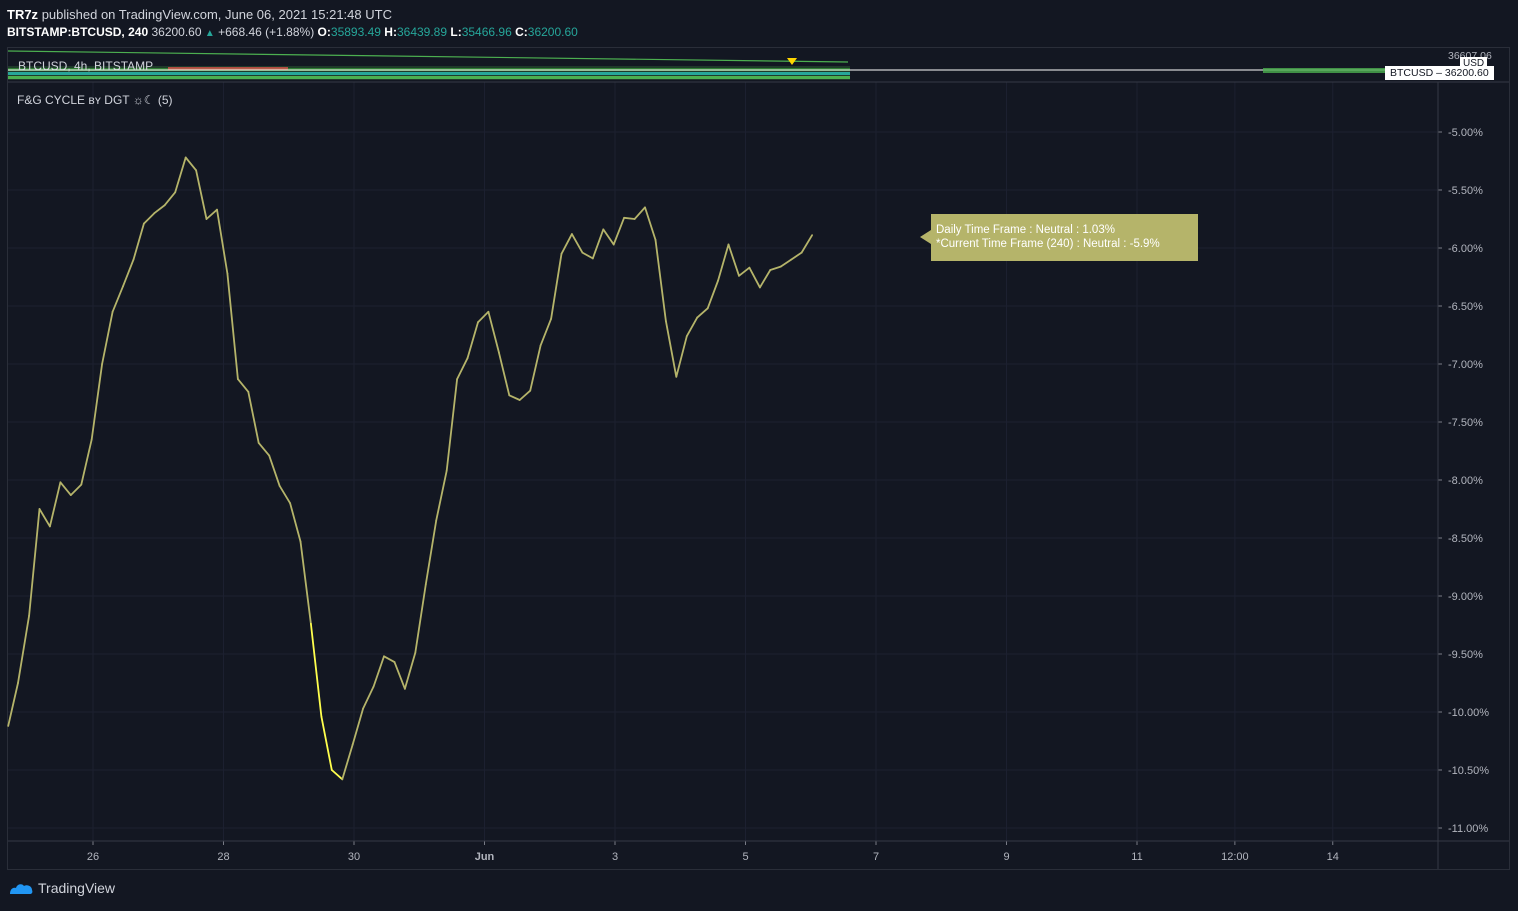 The image size is (1518, 911). Describe the element at coordinates (1025, 230) in the screenshot. I see `tooltip-line-daily: Daily Time Frame : Neutral : 1.03%` at that location.